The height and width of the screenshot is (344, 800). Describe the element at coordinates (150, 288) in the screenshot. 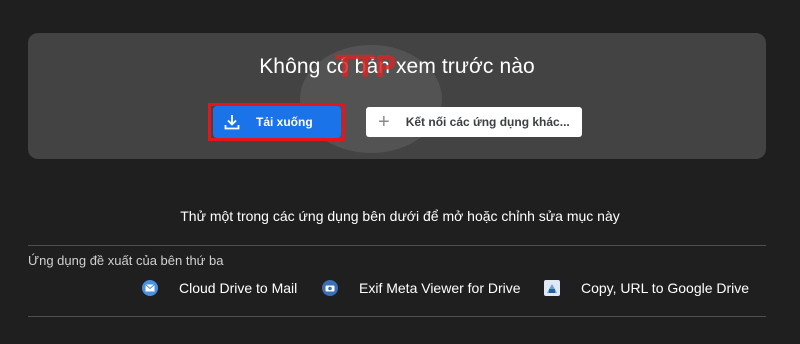

I see `mail-icon` at that location.